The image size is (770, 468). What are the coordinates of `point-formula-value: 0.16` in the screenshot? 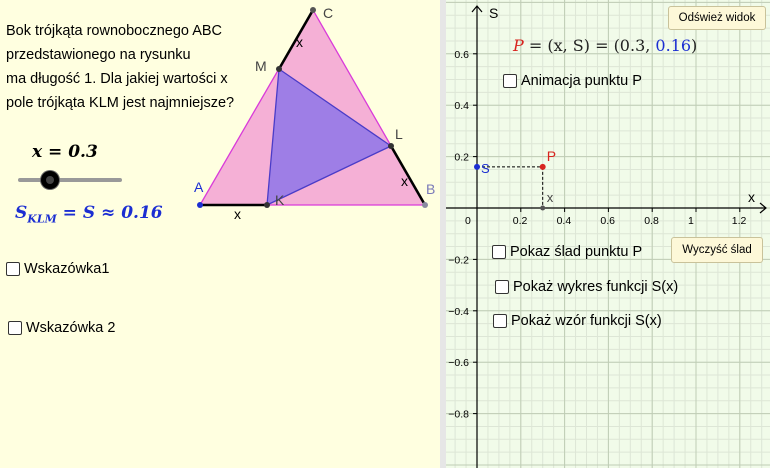 It's located at (673, 45).